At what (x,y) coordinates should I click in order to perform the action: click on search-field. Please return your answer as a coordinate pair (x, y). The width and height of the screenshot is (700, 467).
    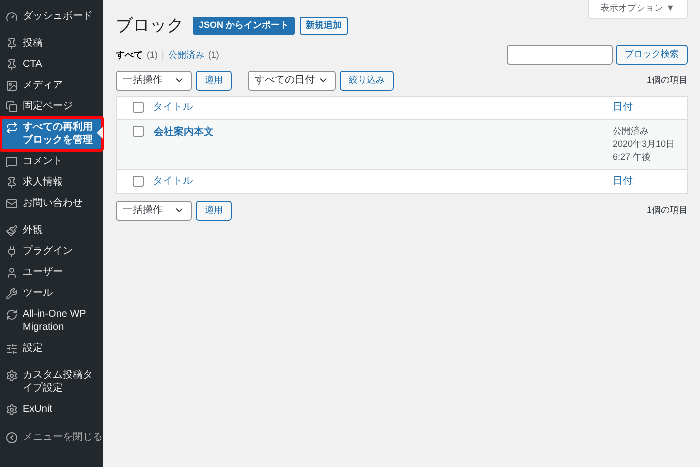
    Looking at the image, I should click on (560, 54).